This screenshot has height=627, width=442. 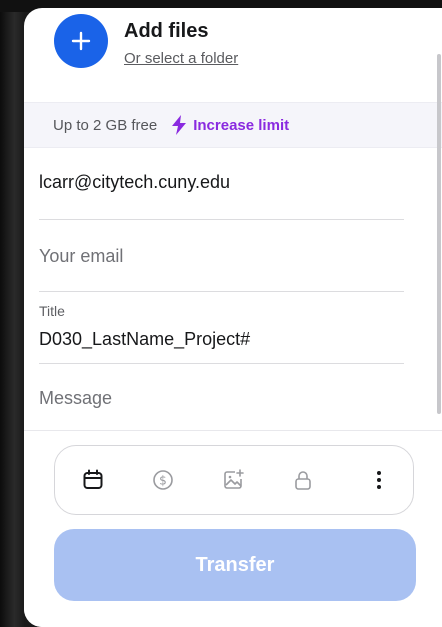 What do you see at coordinates (52, 311) in the screenshot?
I see `title-label: Title` at bounding box center [52, 311].